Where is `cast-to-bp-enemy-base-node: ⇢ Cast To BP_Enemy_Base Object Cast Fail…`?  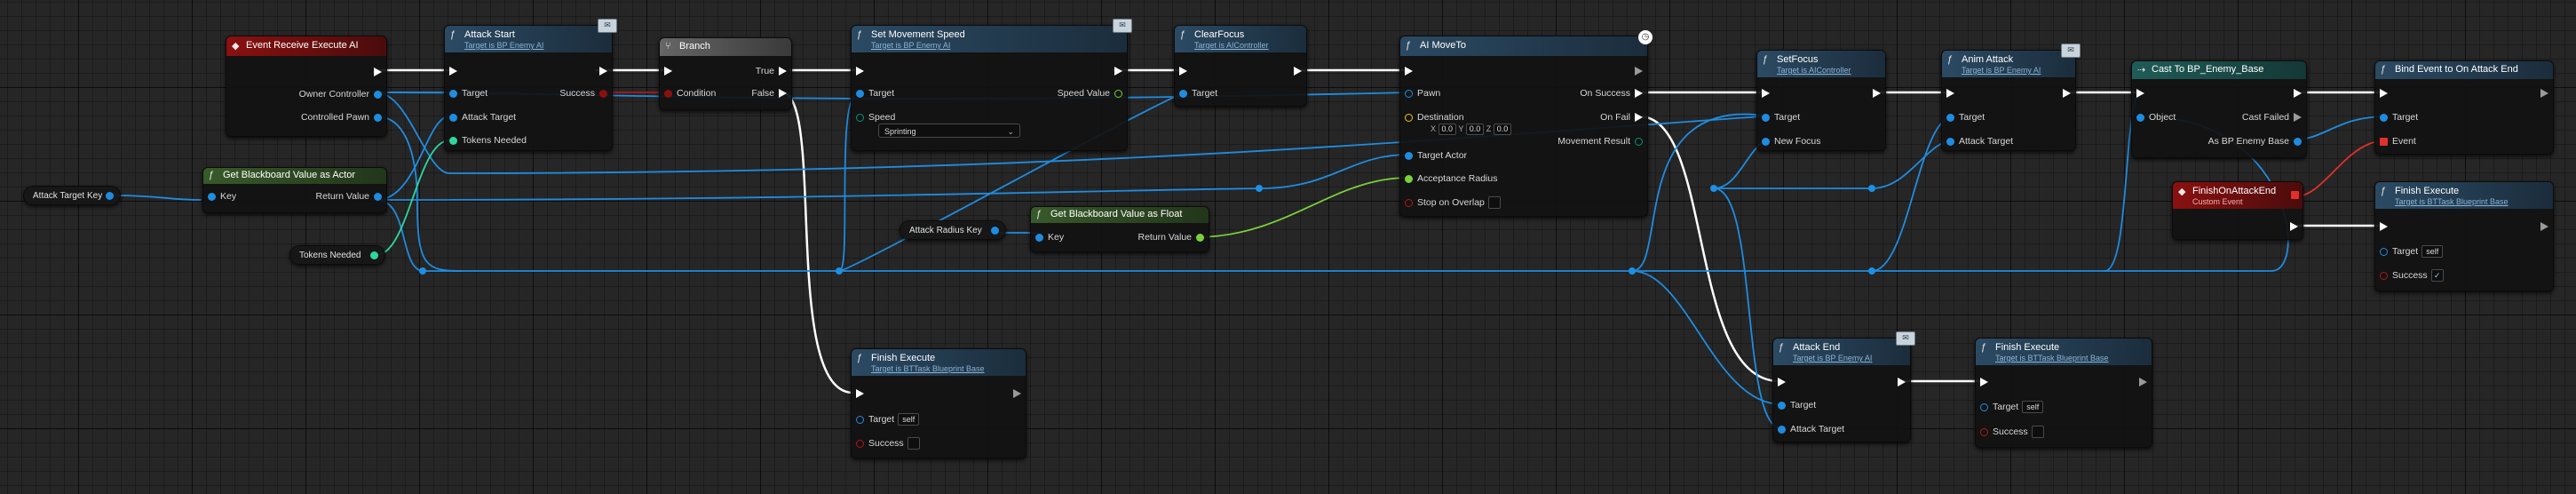 cast-to-bp-enemy-base-node: ⇢ Cast To BP_Enemy_Base Object Cast Fail… is located at coordinates (2219, 109).